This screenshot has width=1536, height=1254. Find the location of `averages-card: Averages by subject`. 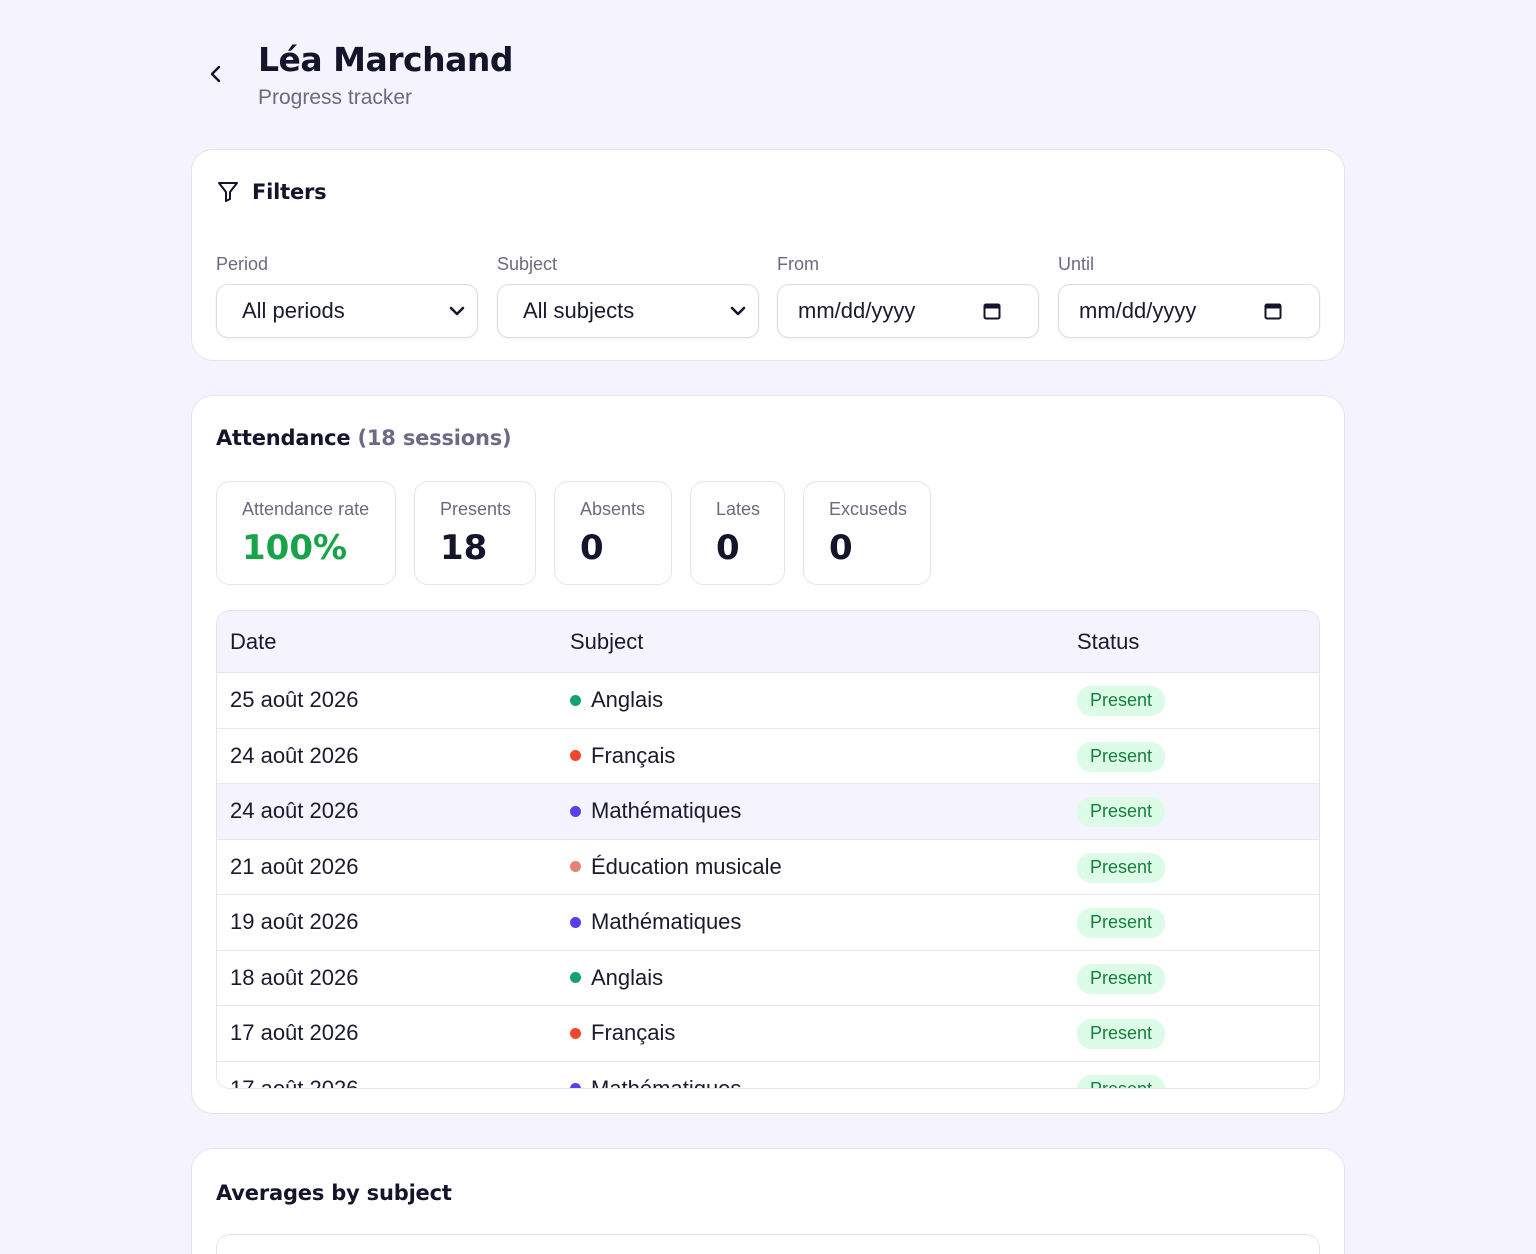

averages-card: Averages by subject is located at coordinates (768, 1201).